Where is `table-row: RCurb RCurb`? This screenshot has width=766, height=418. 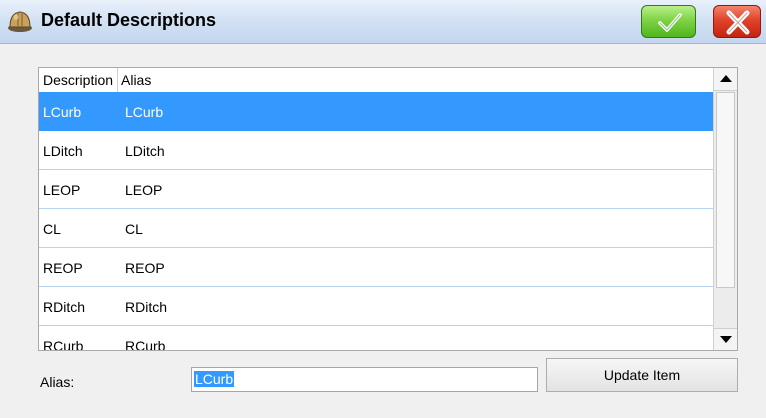 table-row: RCurb RCurb is located at coordinates (376, 338).